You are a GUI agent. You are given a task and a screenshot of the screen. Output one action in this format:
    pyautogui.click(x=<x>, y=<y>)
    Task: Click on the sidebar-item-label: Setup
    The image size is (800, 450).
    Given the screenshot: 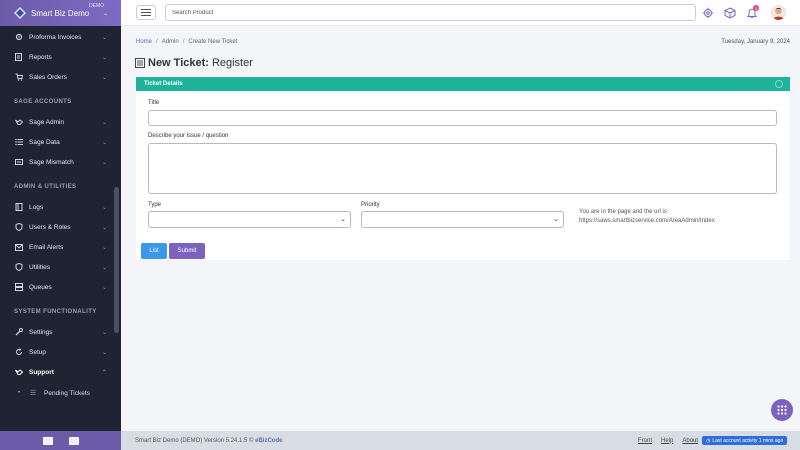 What is the action you would take?
    pyautogui.click(x=37, y=352)
    